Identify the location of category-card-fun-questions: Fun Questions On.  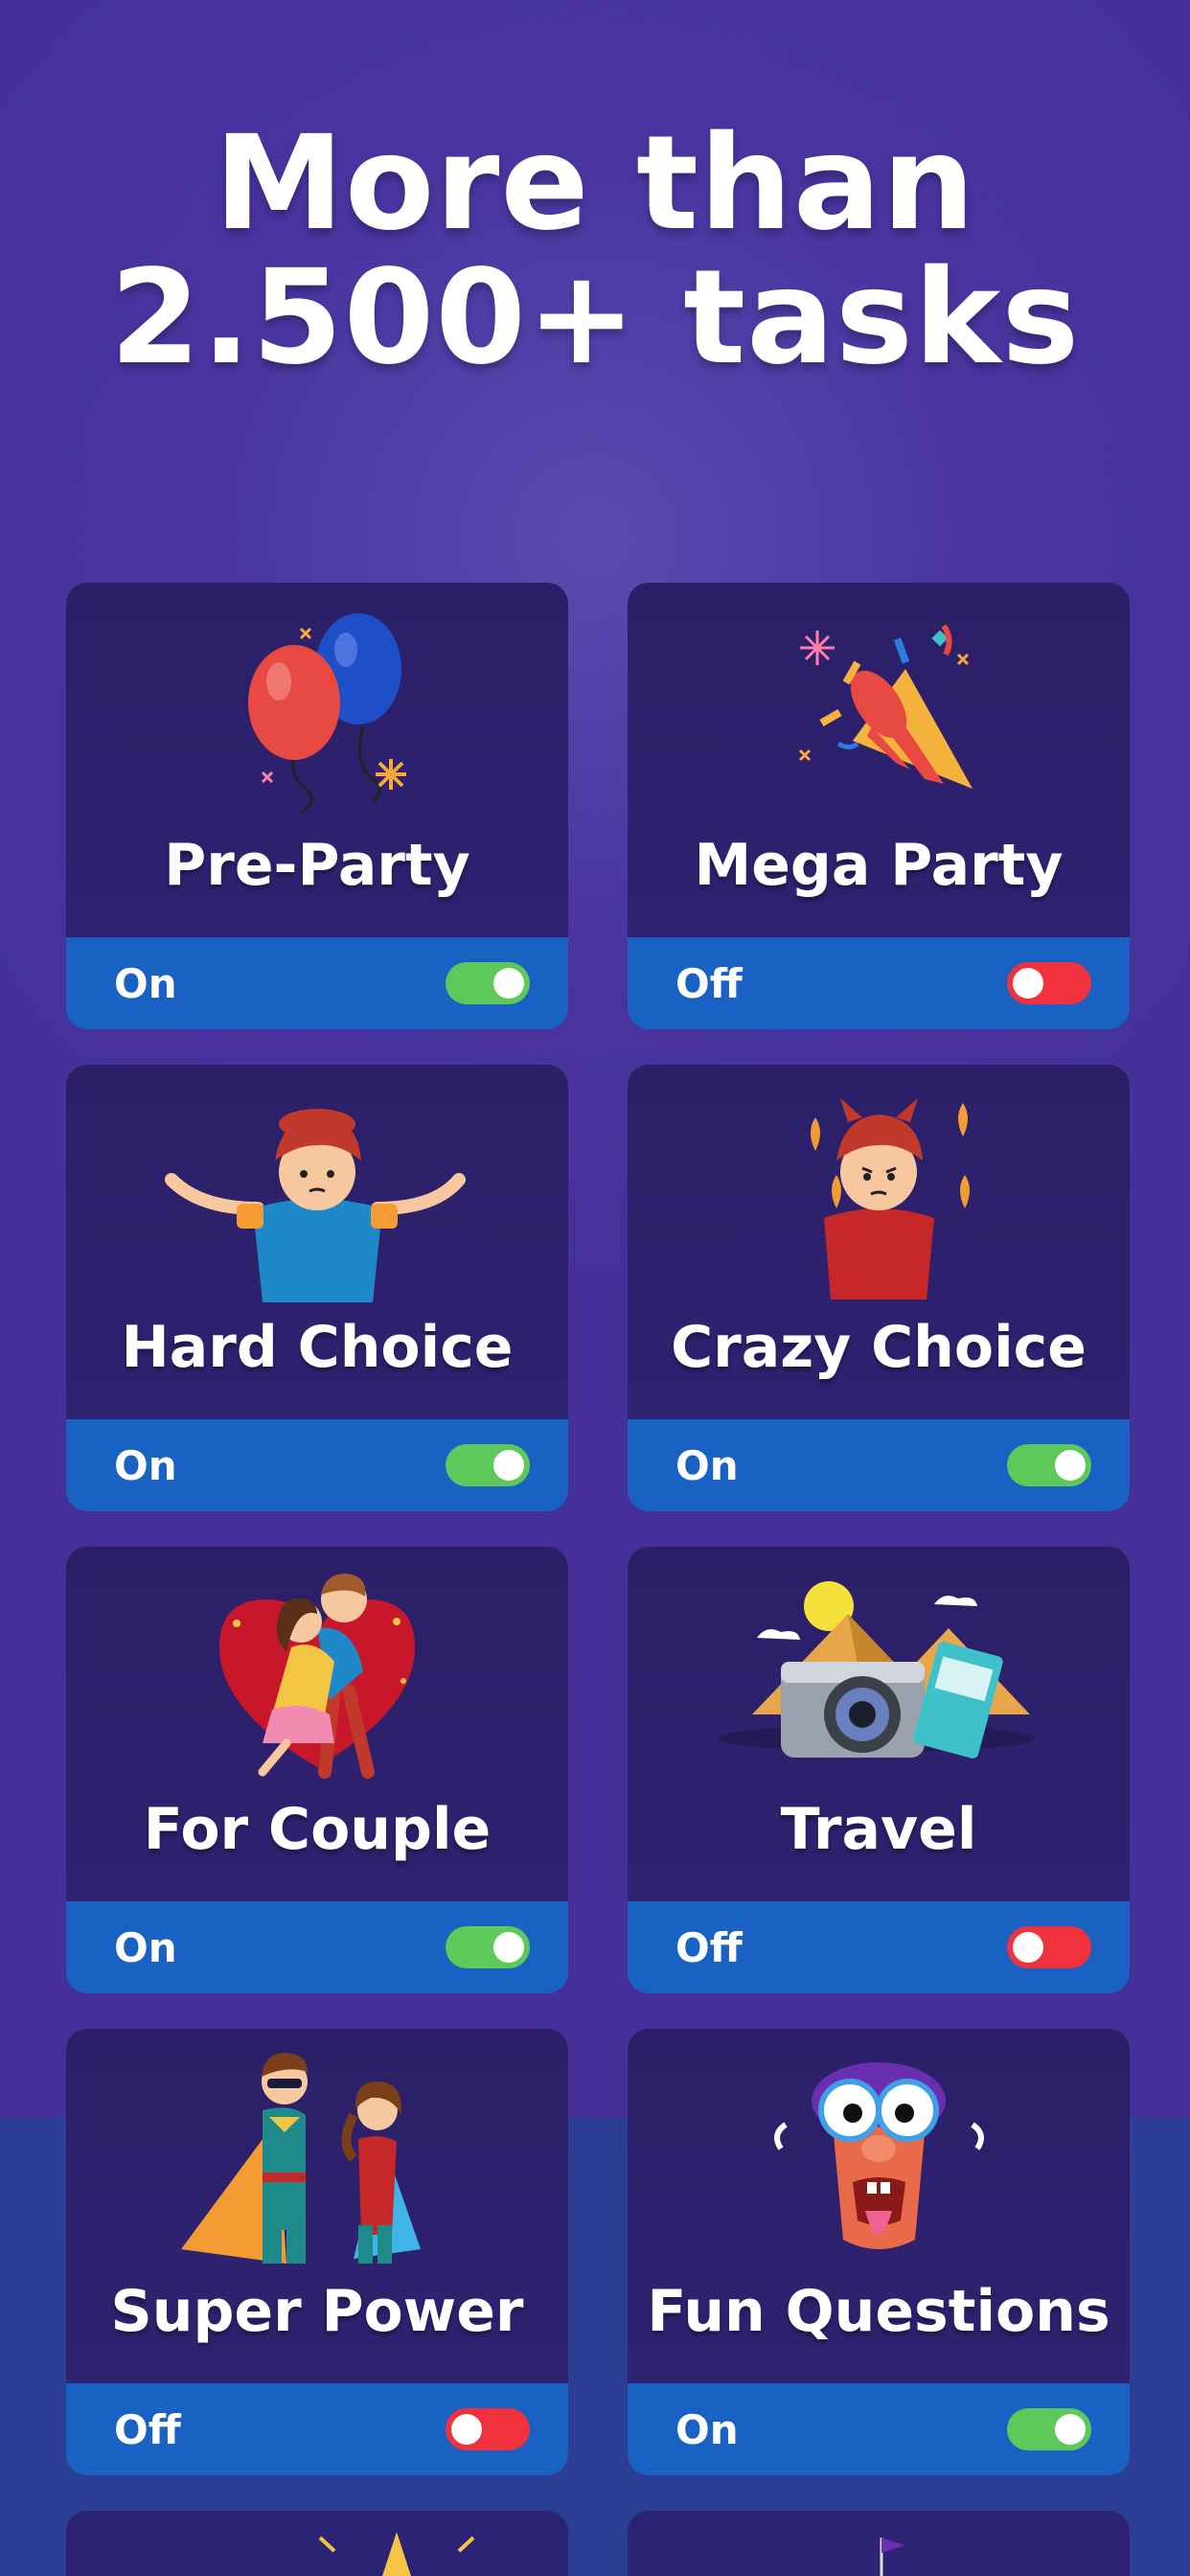
(879, 2252).